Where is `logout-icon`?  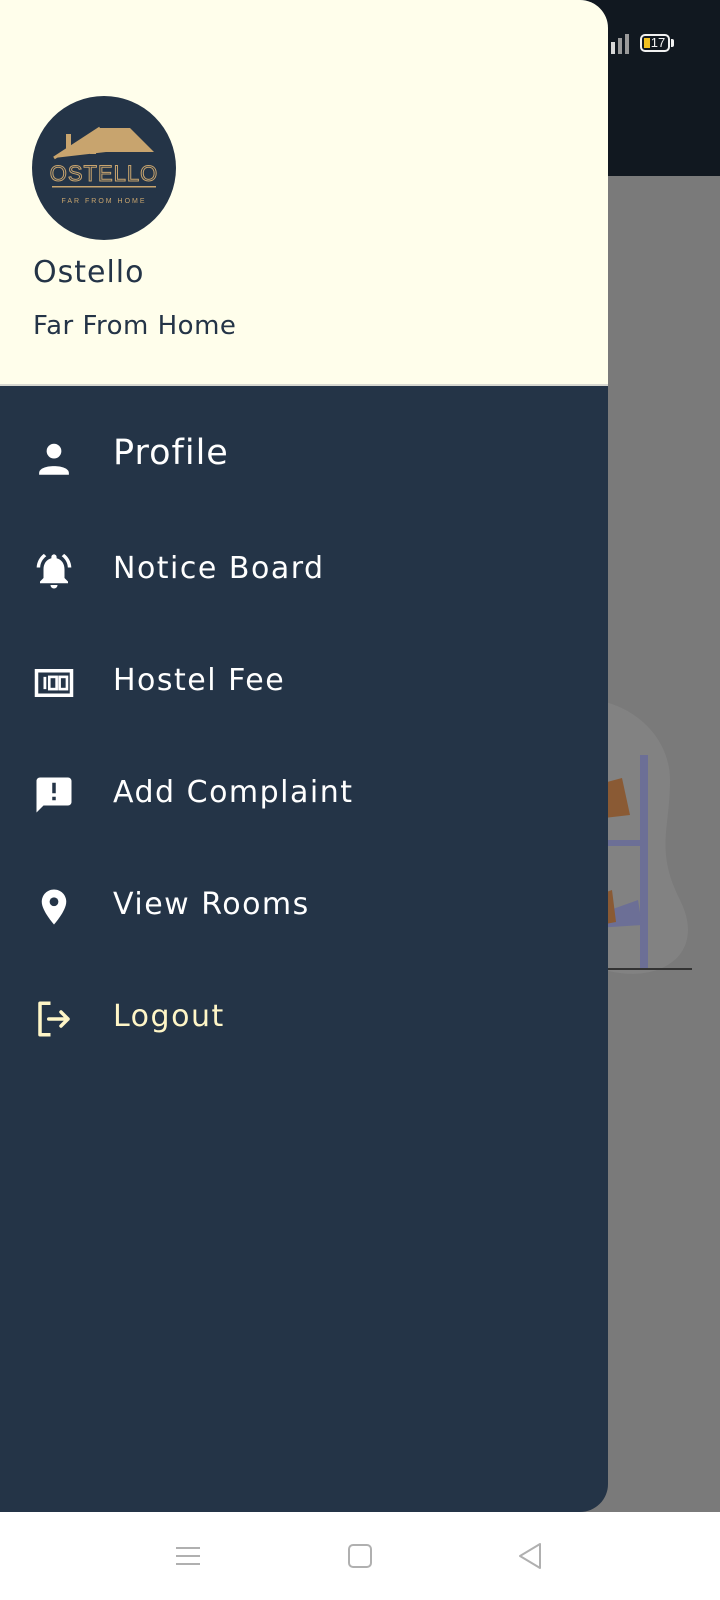 logout-icon is located at coordinates (54, 1019).